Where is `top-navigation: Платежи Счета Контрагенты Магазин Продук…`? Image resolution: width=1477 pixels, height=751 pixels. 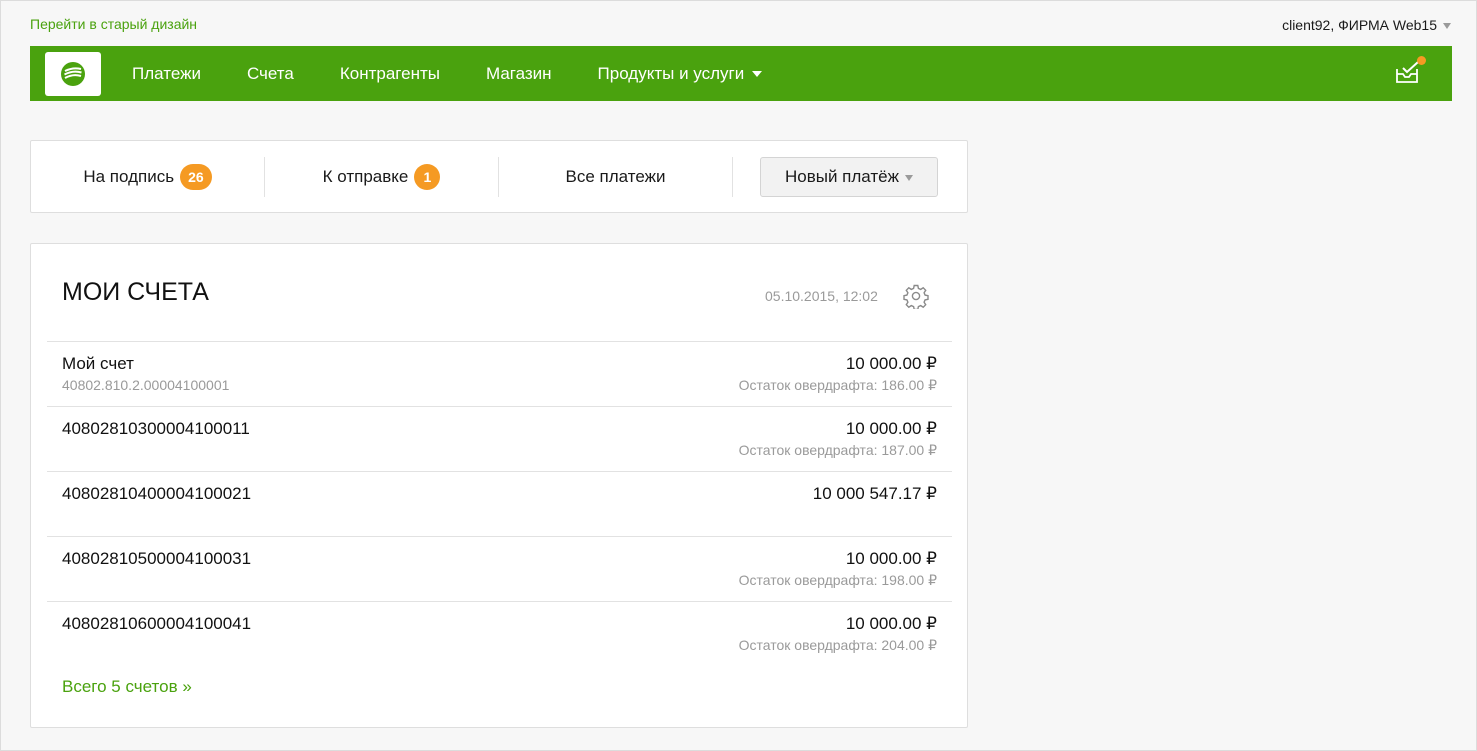 top-navigation: Платежи Счета Контрагенты Магазин Продук… is located at coordinates (741, 73).